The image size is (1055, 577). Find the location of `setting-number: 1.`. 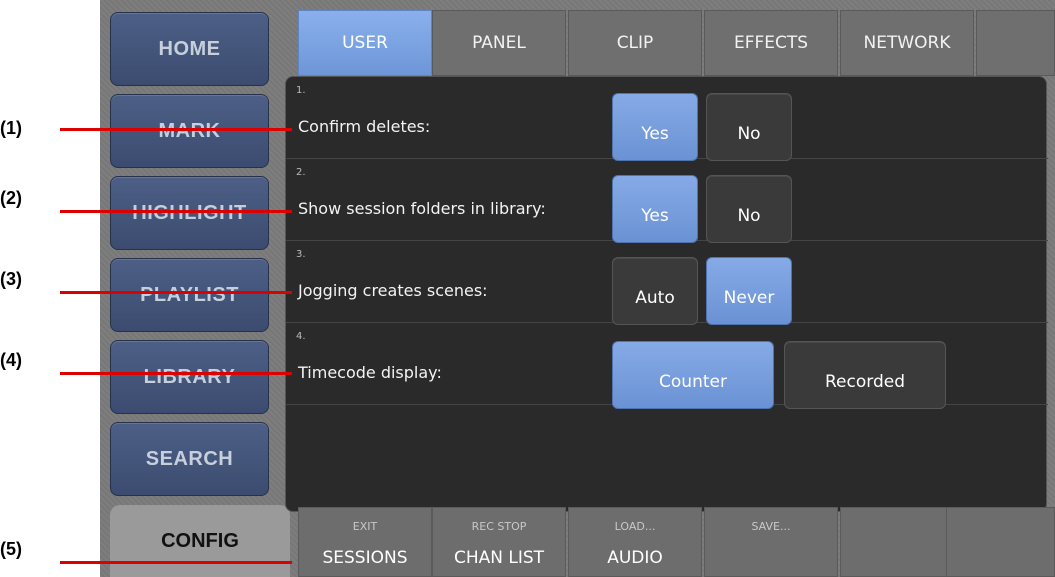

setting-number: 1. is located at coordinates (301, 90).